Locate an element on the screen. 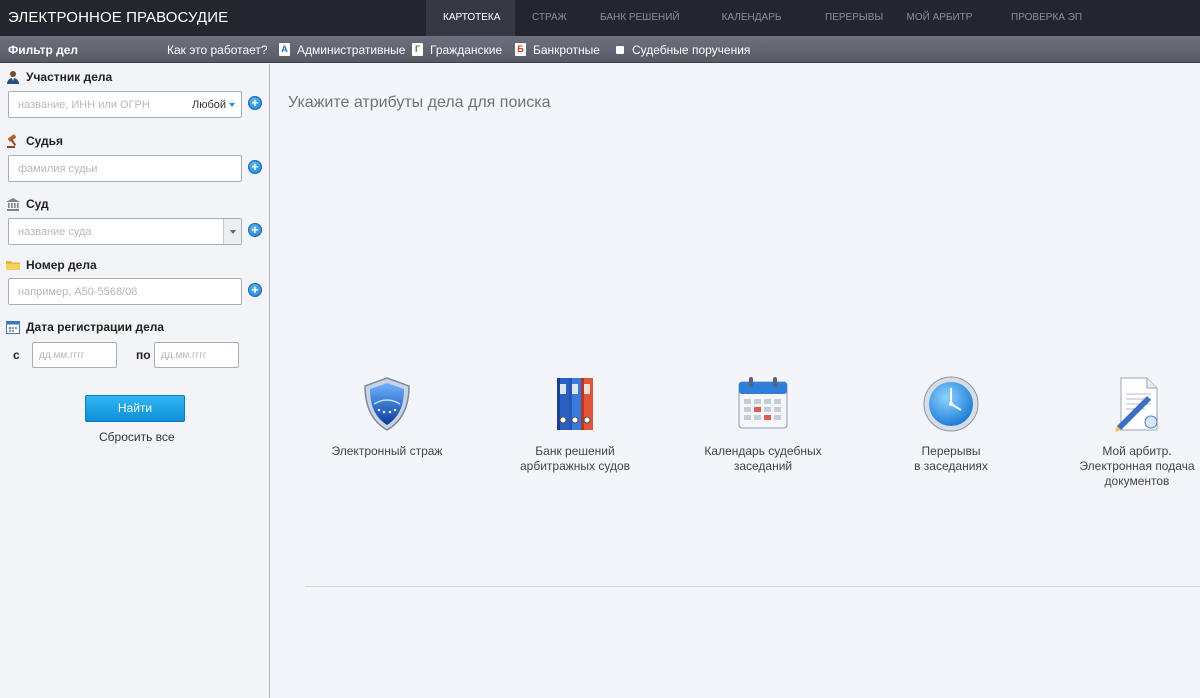 Image resolution: width=1200 pixels, height=698 pixels. content-divider is located at coordinates (752, 586).